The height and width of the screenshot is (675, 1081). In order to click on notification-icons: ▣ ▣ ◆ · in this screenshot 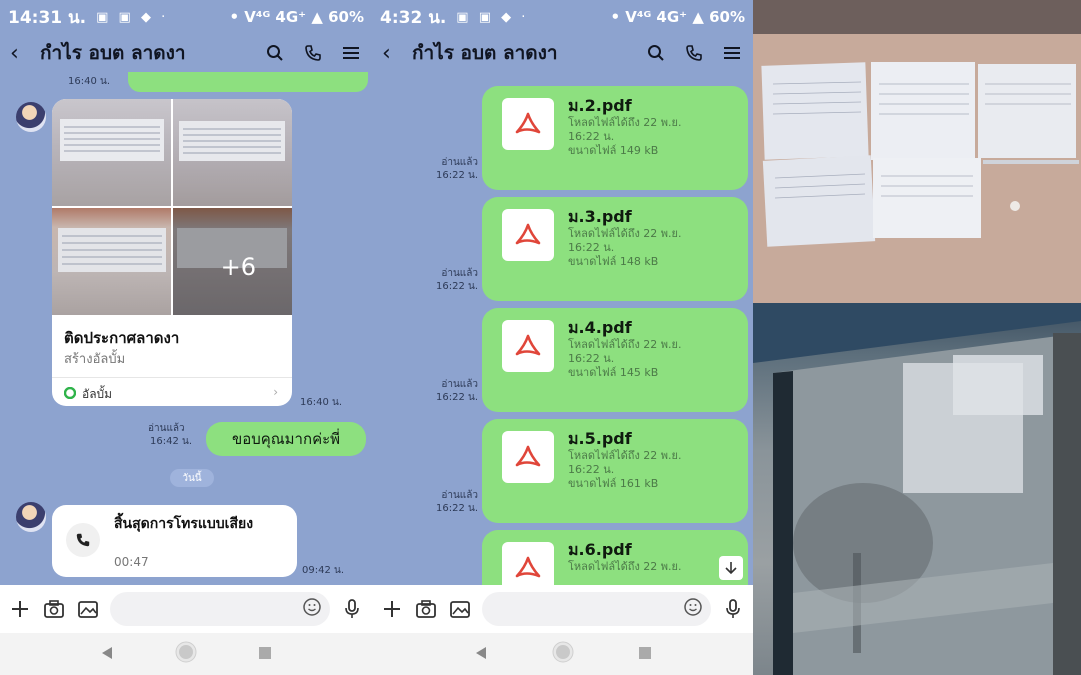, I will do `click(132, 17)`.